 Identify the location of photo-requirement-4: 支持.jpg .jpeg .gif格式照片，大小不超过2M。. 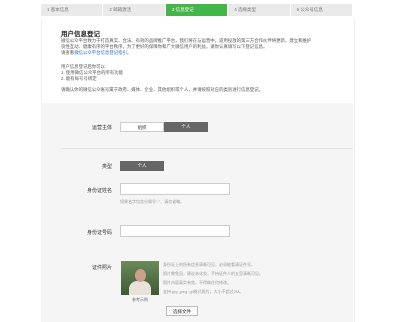
(203, 291).